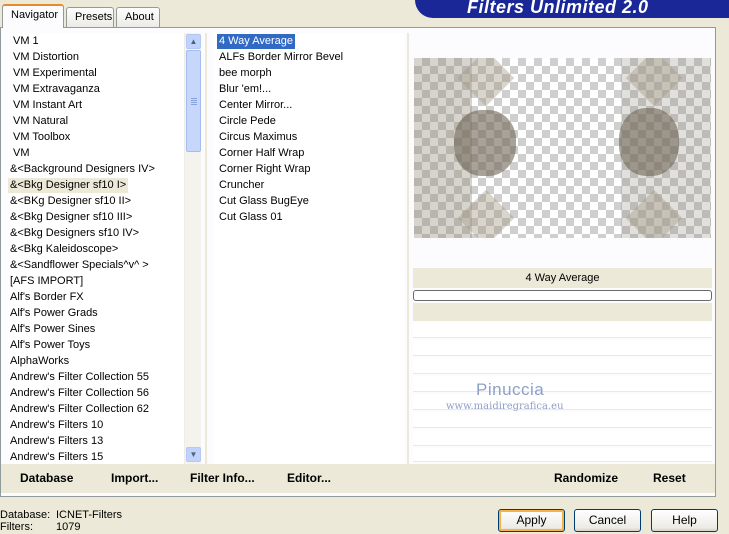  Describe the element at coordinates (56, 441) in the screenshot. I see `category-list-item: Andrew's Filters 13` at that location.